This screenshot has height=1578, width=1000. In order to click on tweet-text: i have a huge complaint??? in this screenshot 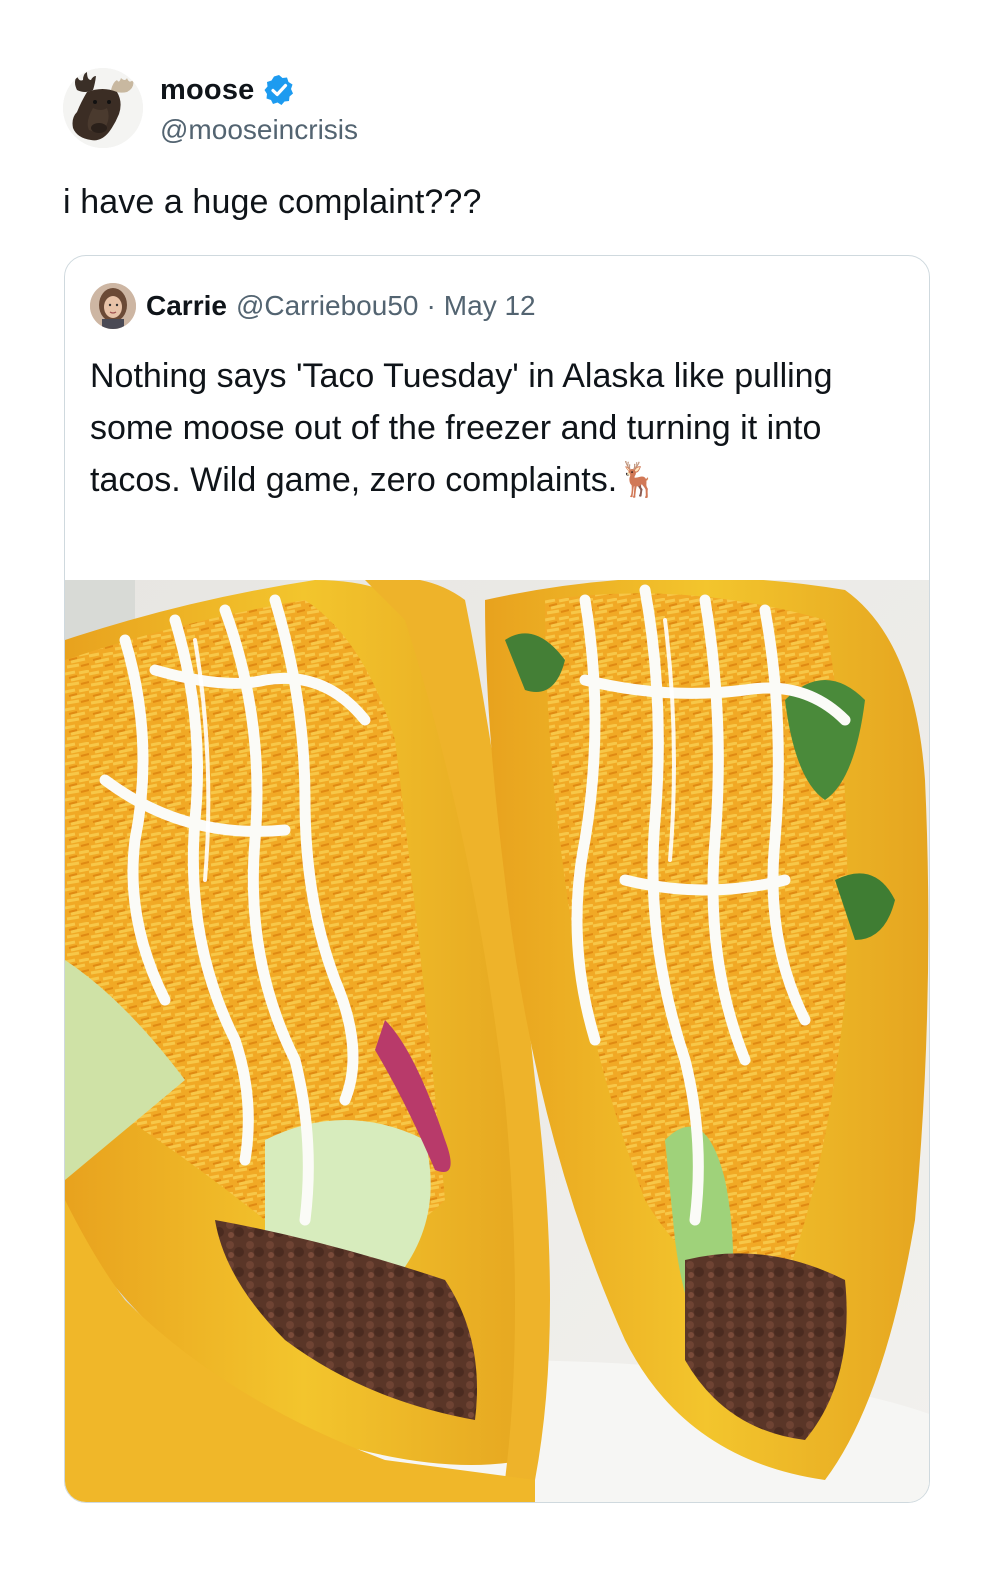, I will do `click(272, 202)`.